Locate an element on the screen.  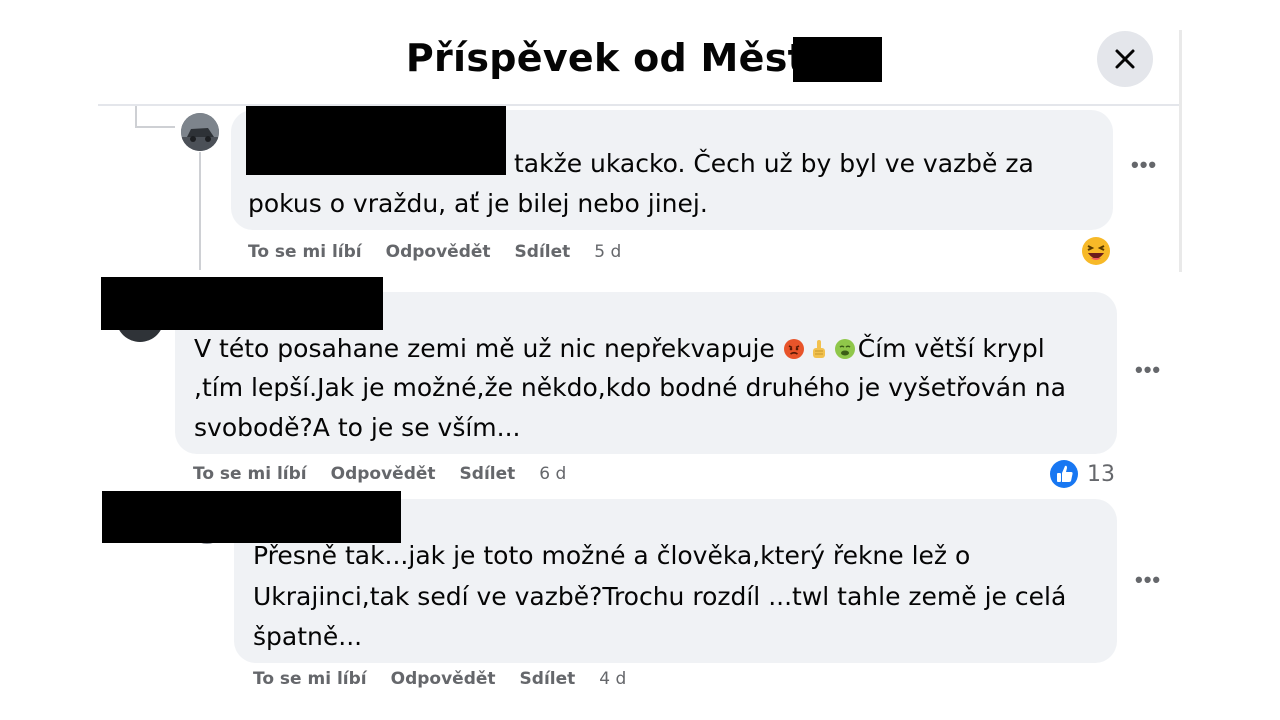
angry-face-icon is located at coordinates (793, 349).